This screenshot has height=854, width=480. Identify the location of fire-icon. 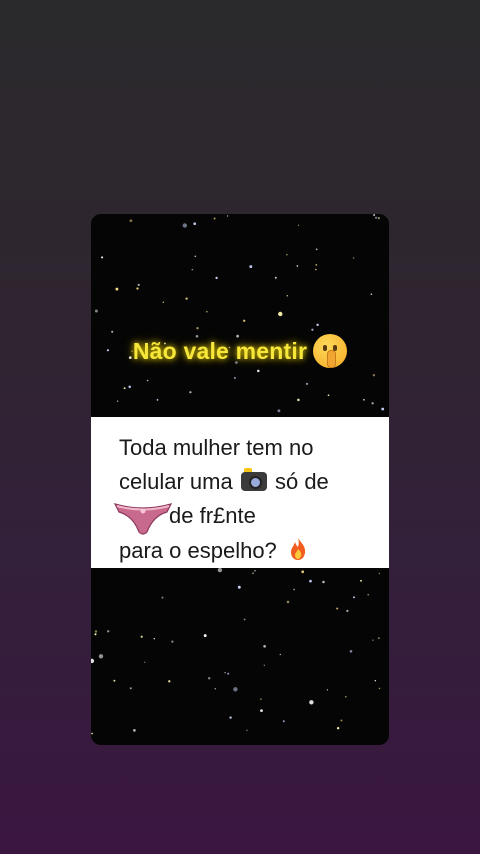
(298, 549).